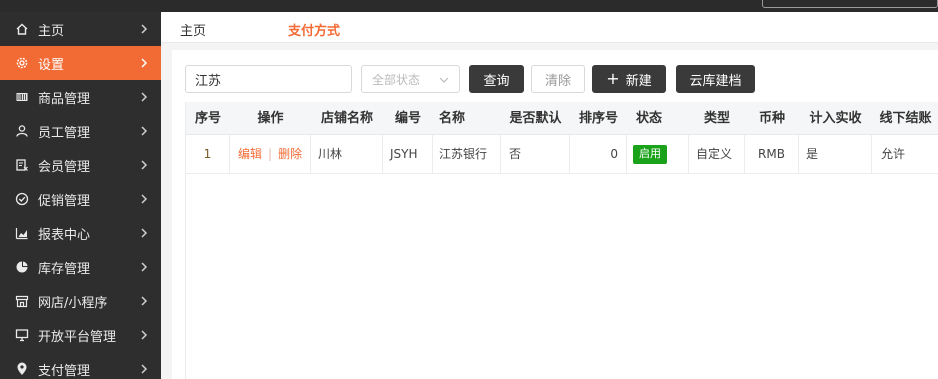  Describe the element at coordinates (717, 154) in the screenshot. I see `cell-type: 自定义` at that location.